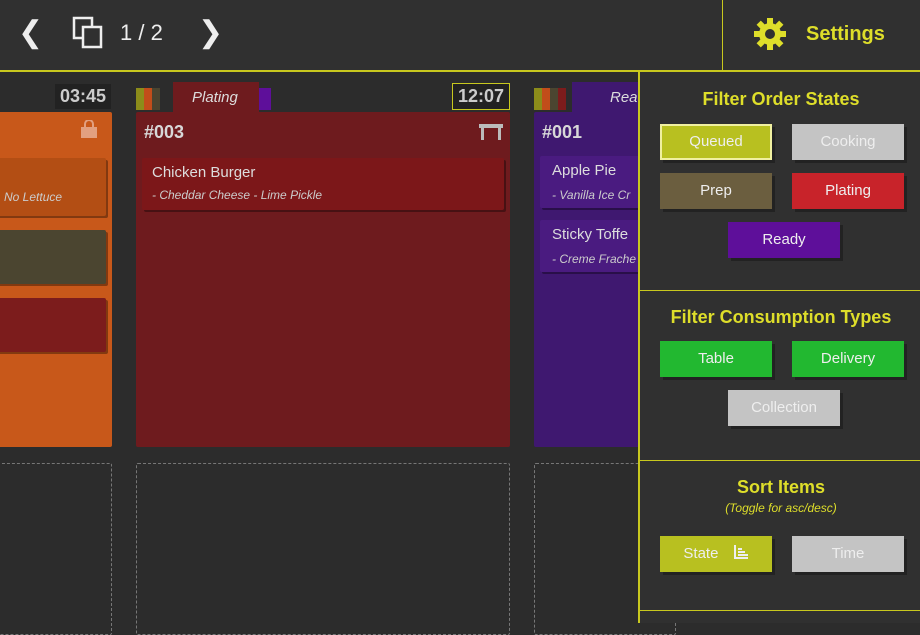  What do you see at coordinates (591, 195) in the screenshot?
I see `item-modifiers: - Vanilla Ice Cr` at bounding box center [591, 195].